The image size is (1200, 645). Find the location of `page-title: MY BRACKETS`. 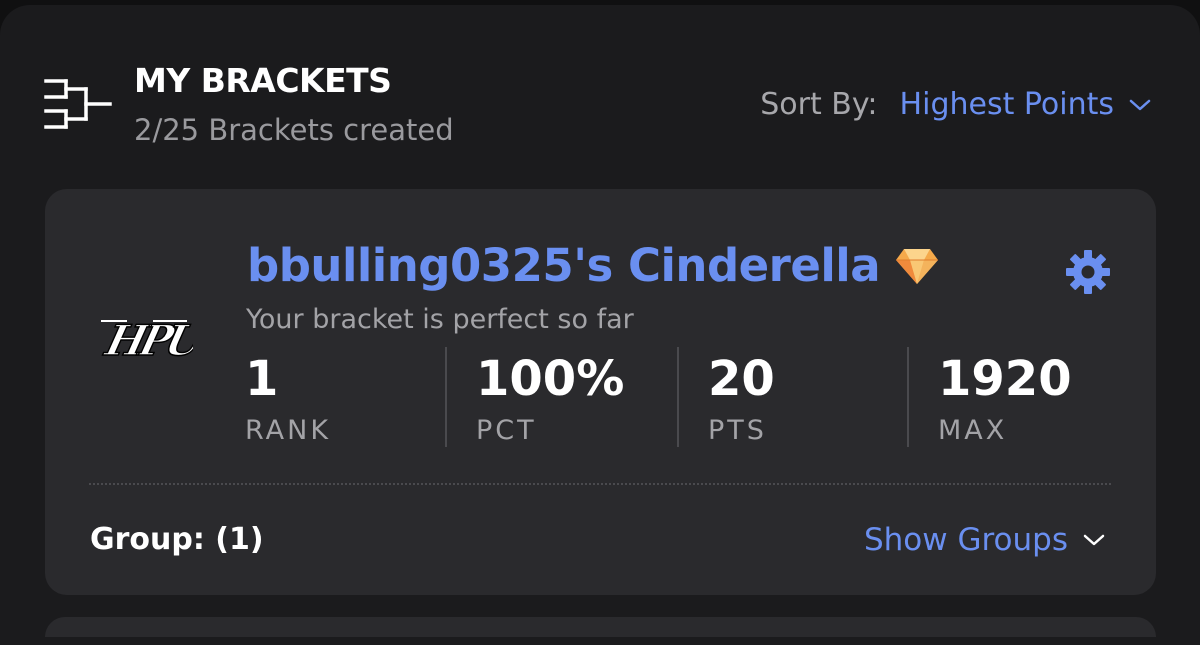

page-title: MY BRACKETS is located at coordinates (263, 80).